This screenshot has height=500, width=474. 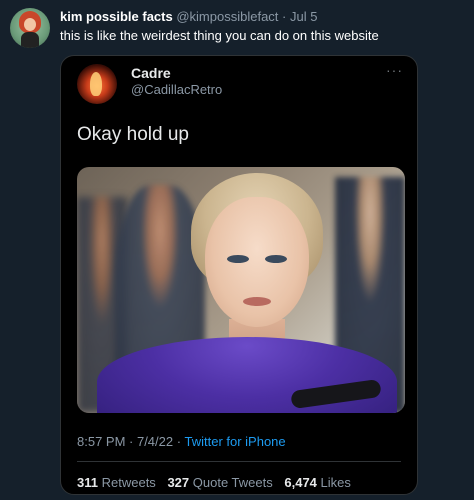 What do you see at coordinates (151, 73) in the screenshot?
I see `quoted-display-name: Cadre` at bounding box center [151, 73].